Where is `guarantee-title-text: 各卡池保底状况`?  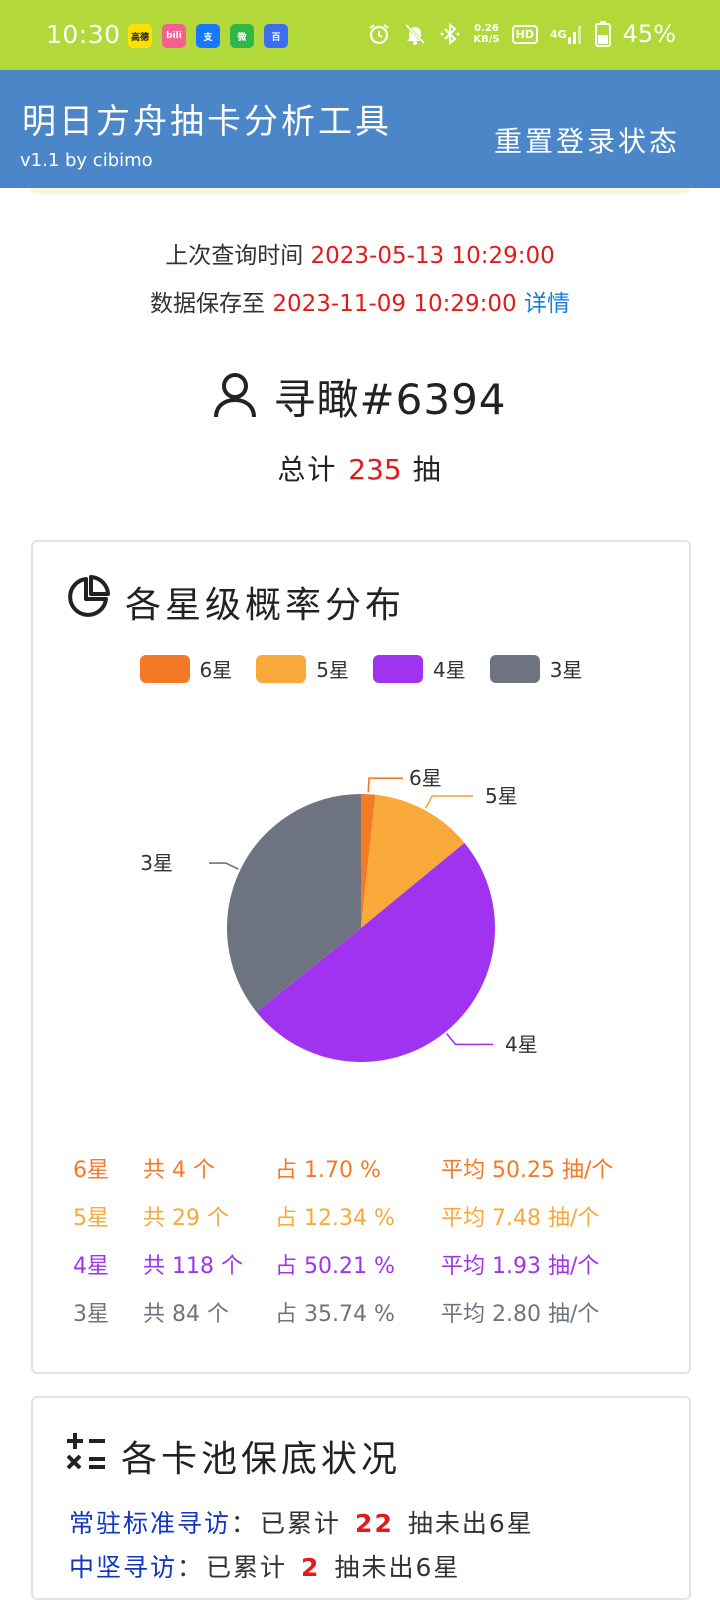 guarantee-title-text: 各卡池保底状况 is located at coordinates (261, 1459).